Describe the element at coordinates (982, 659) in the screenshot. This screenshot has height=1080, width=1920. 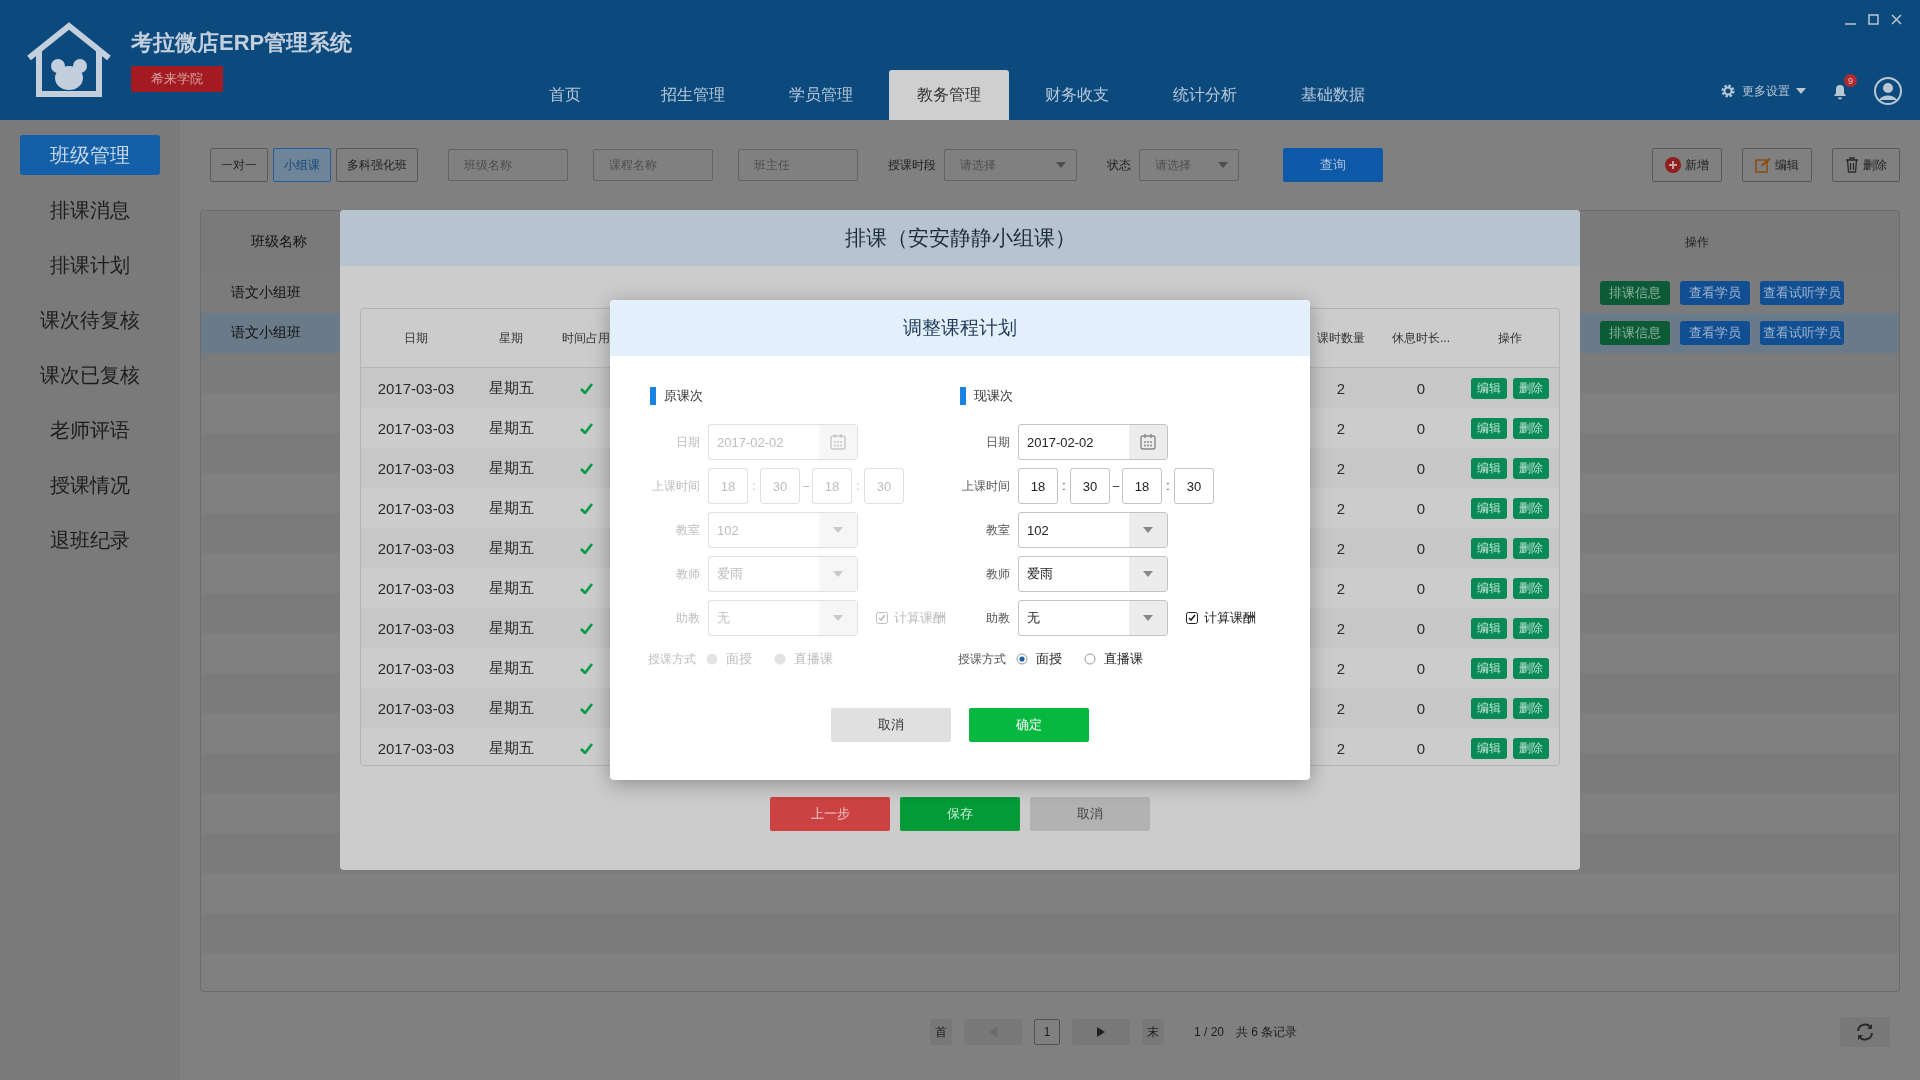
I see `field-label: 授课方式` at that location.